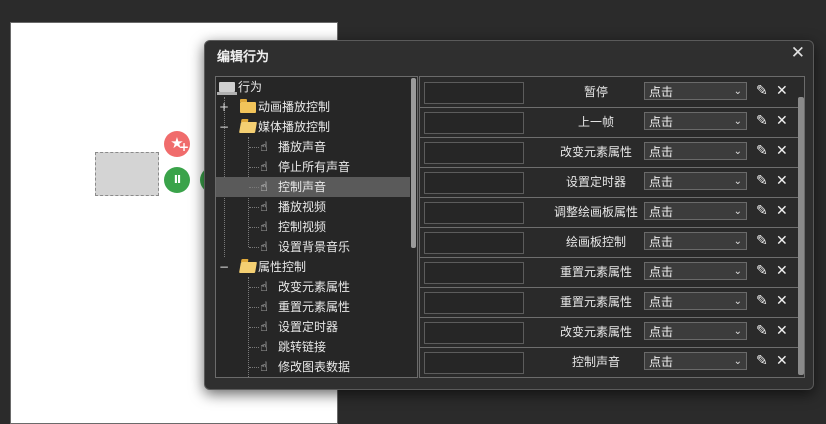  What do you see at coordinates (250, 87) in the screenshot?
I see `tree-root-label: 行为` at bounding box center [250, 87].